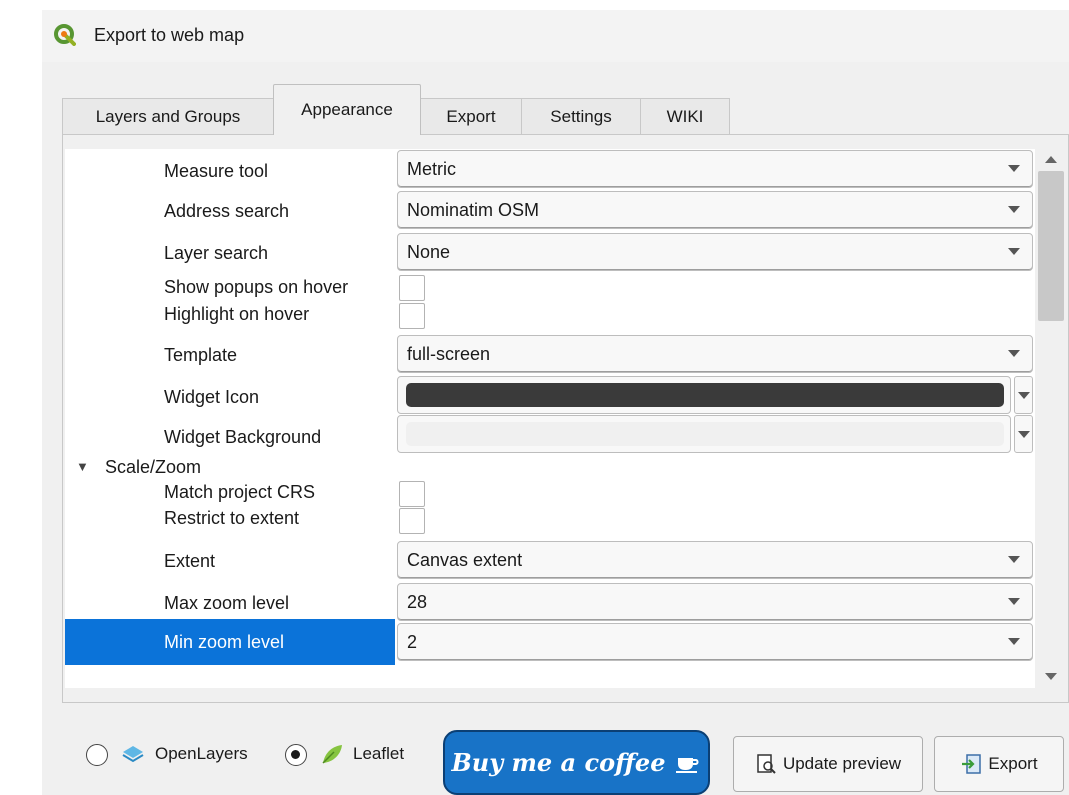  Describe the element at coordinates (216, 253) in the screenshot. I see `layer-search-label: Layer search` at that location.